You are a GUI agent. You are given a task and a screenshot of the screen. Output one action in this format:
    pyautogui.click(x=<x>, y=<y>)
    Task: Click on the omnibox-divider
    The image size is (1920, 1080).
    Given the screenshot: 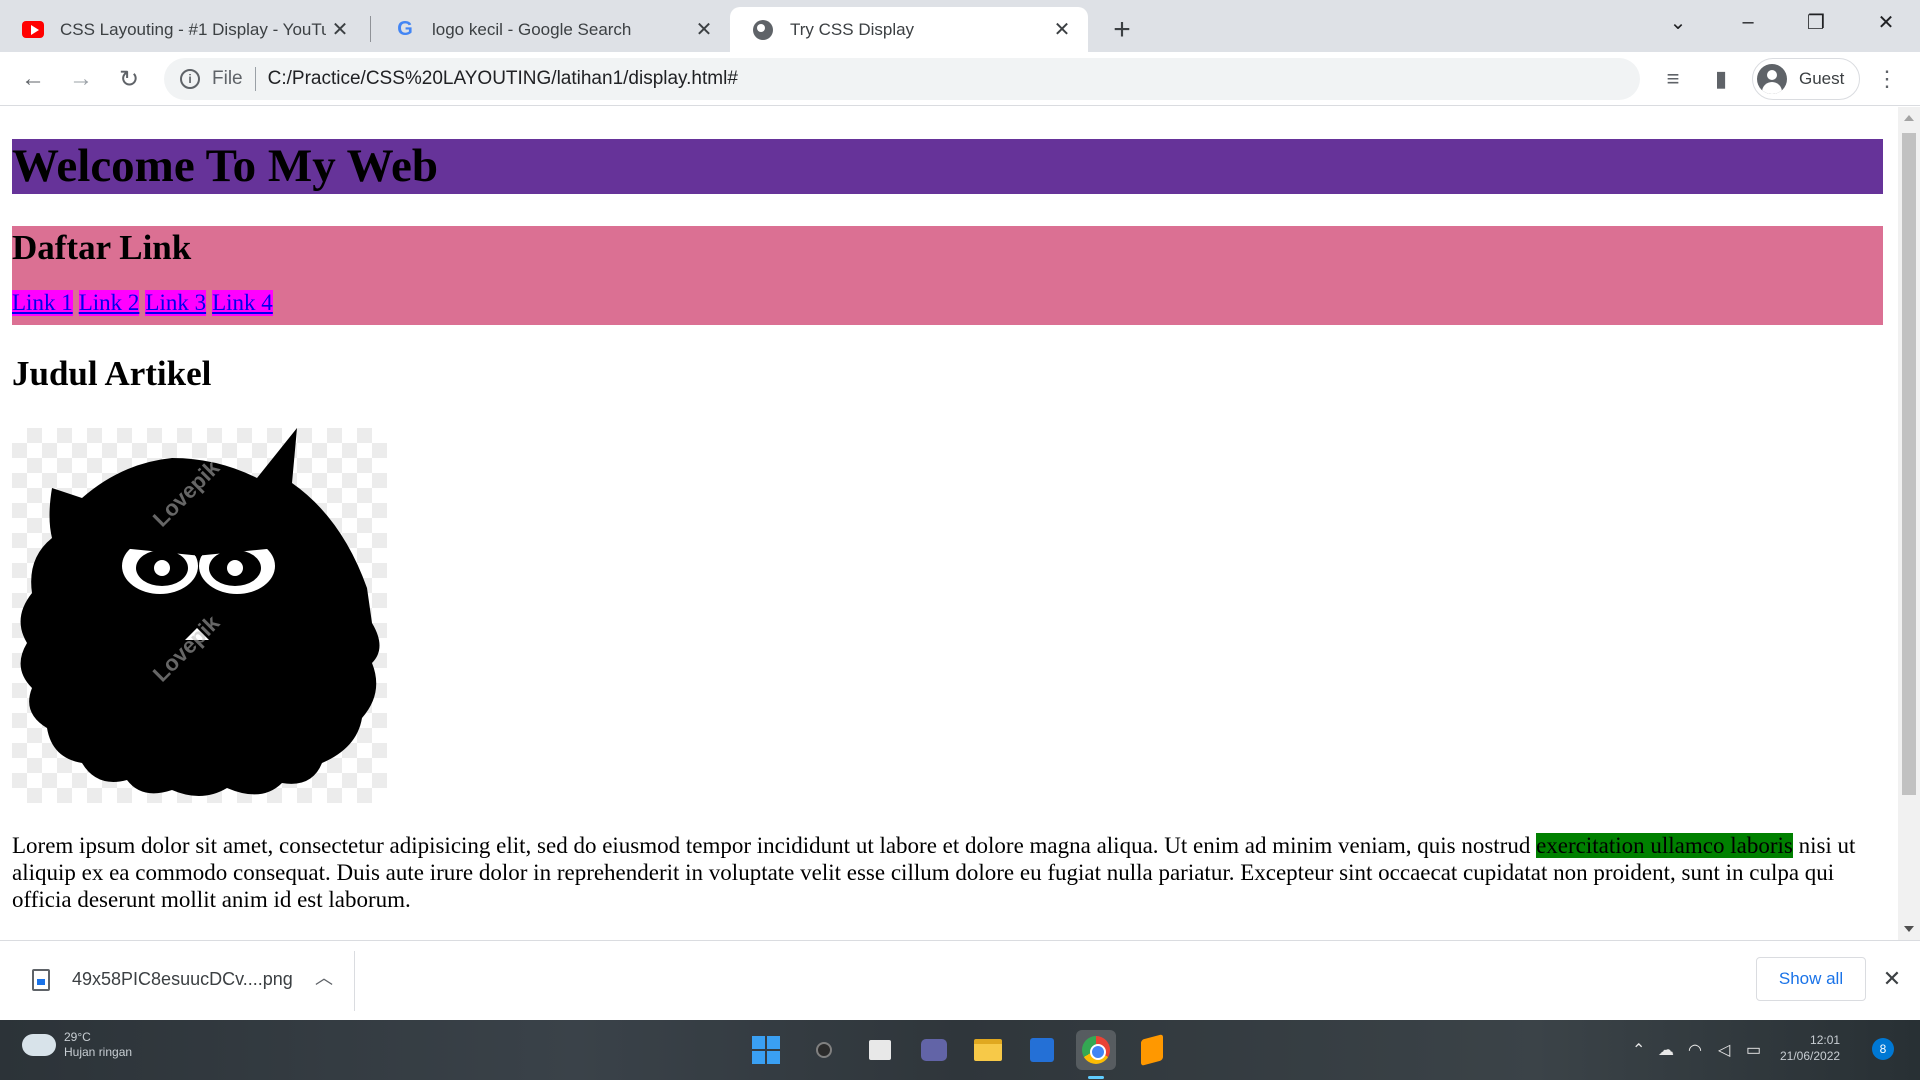 What is the action you would take?
    pyautogui.click(x=255, y=79)
    